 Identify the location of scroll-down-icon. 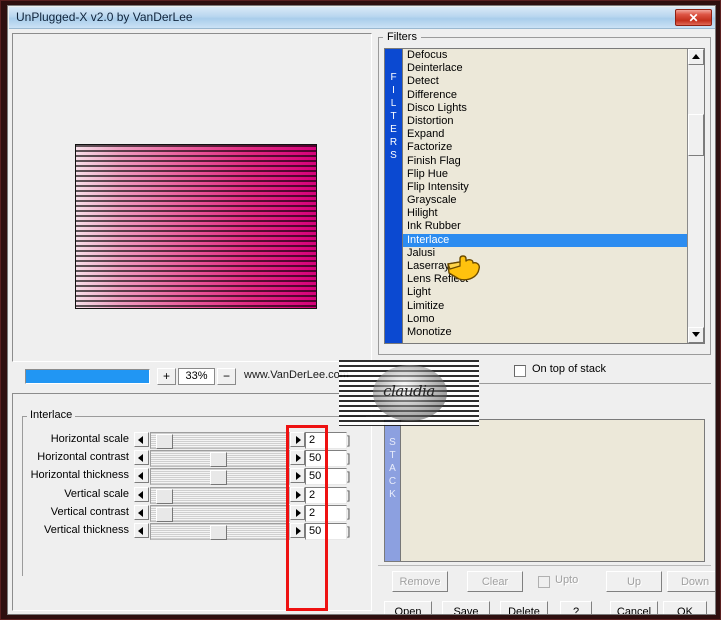
(696, 335).